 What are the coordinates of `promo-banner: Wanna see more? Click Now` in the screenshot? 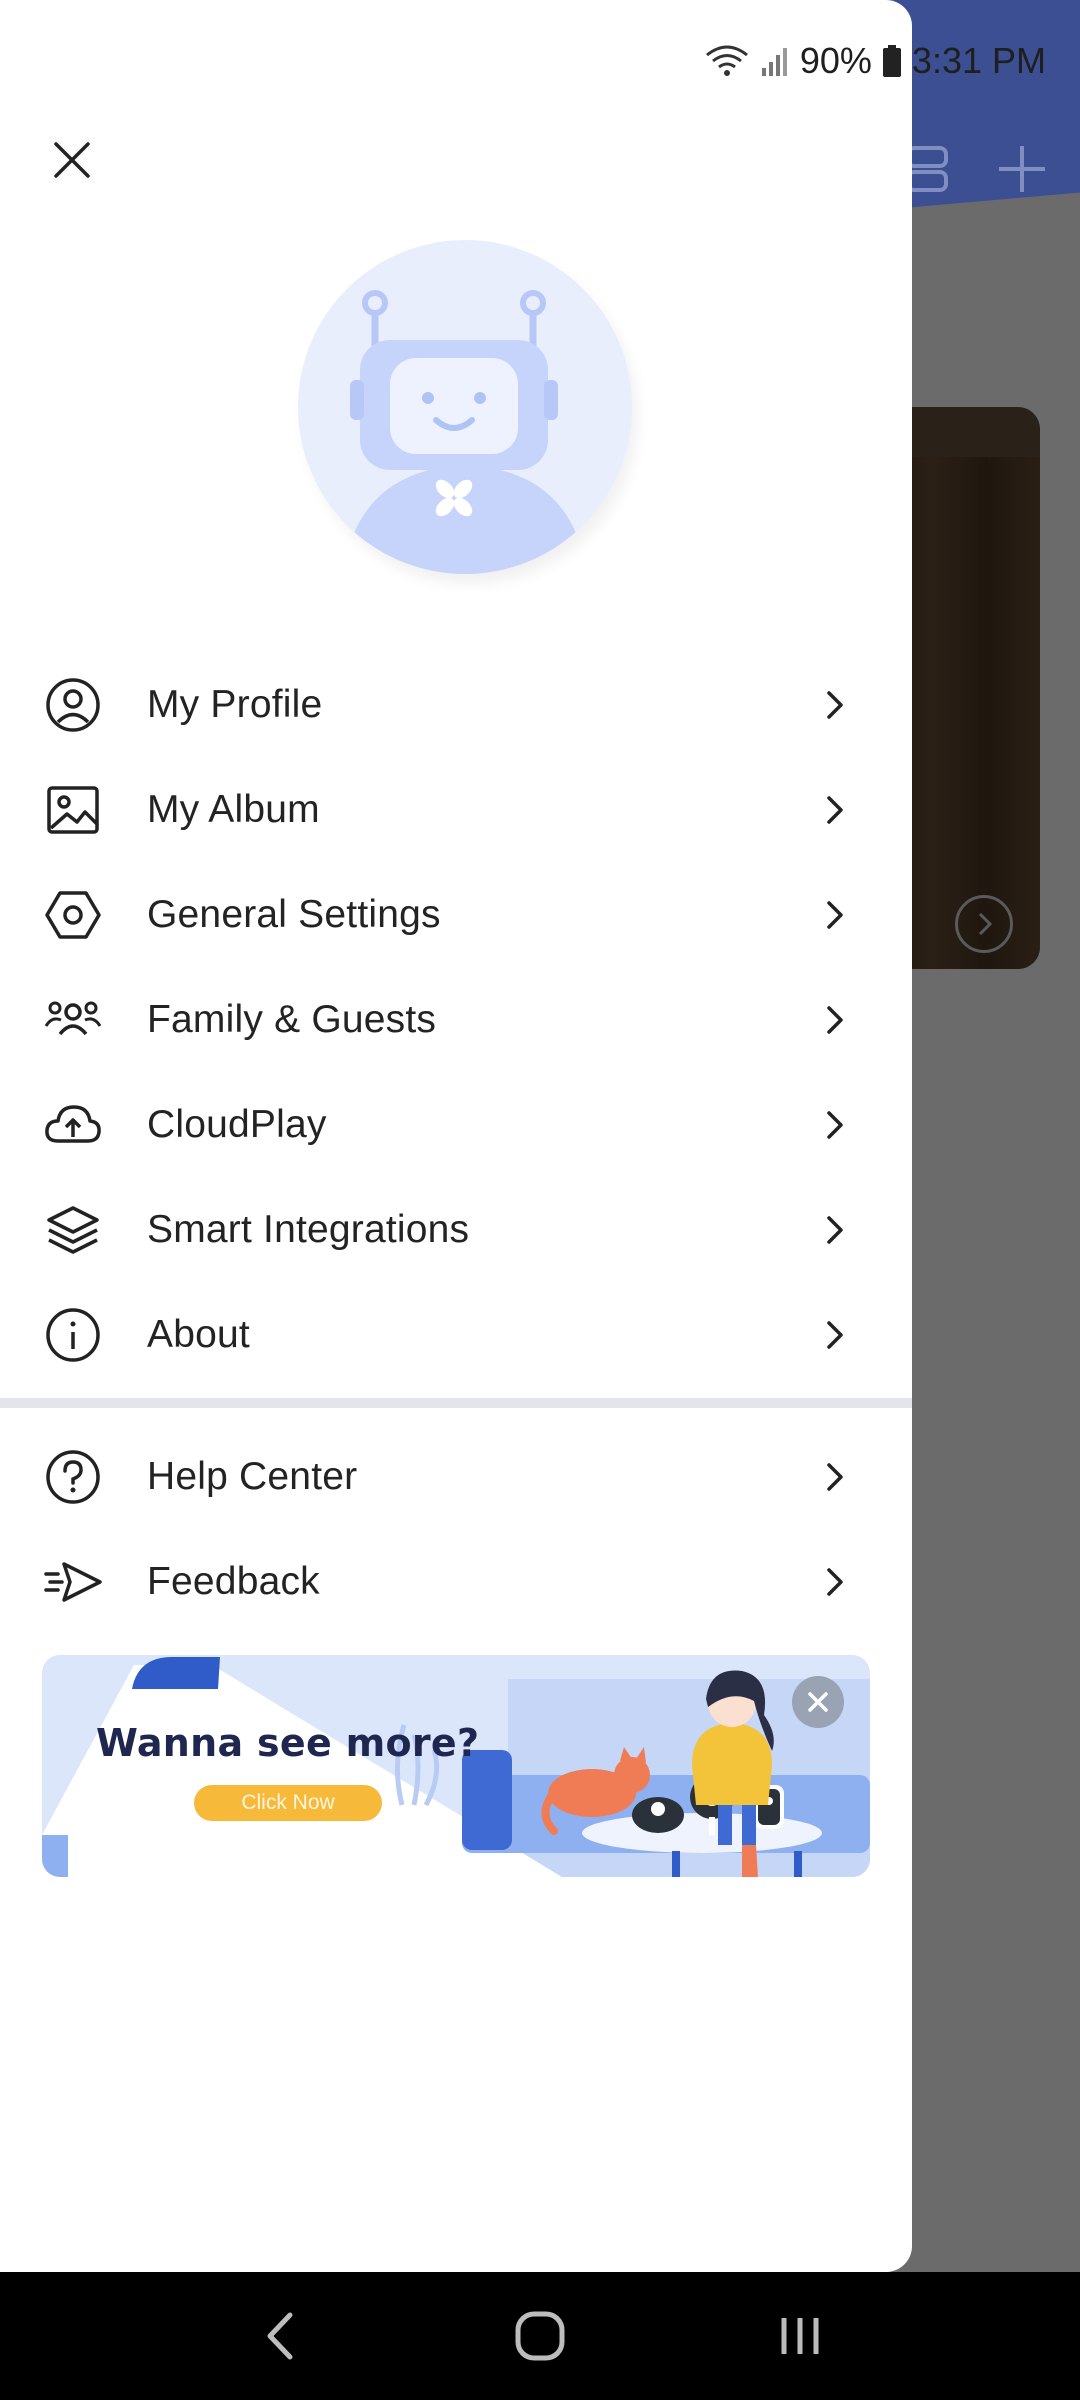 It's located at (456, 1766).